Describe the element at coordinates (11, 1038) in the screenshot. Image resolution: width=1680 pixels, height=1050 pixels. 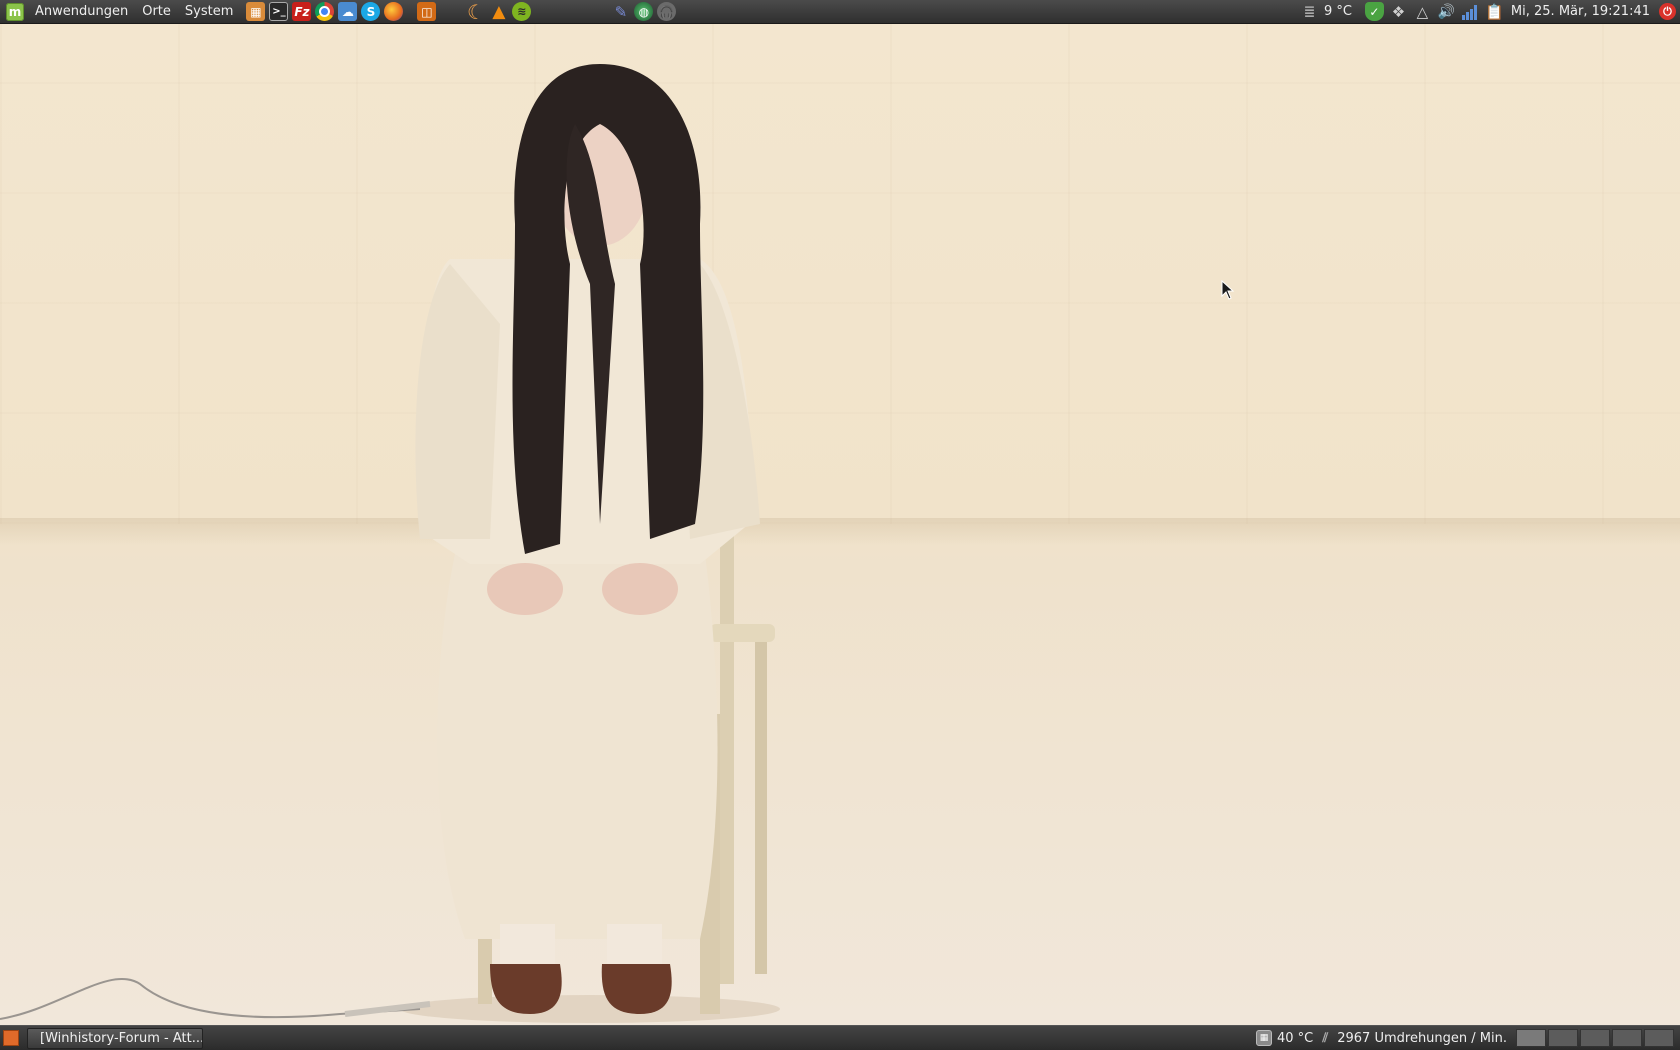
I see `show-desktop-icon` at that location.